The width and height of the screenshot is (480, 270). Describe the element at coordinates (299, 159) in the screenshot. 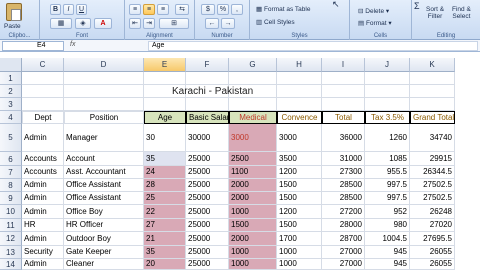

I see `cell-h6: 3500` at that location.